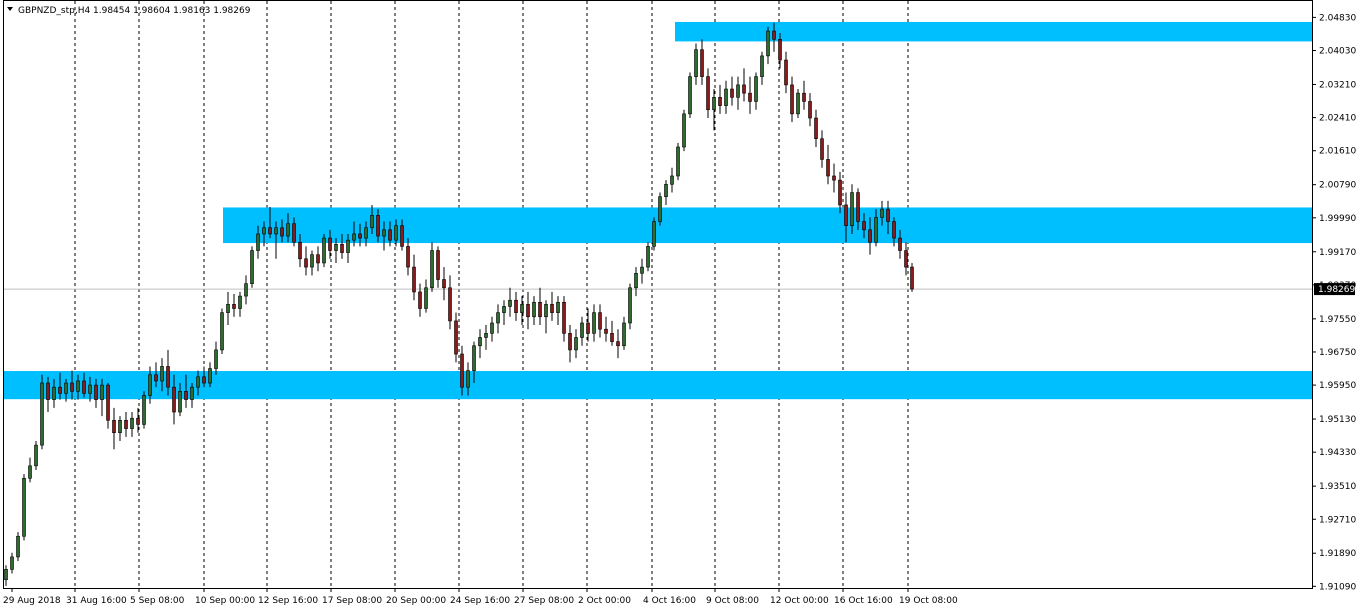 Image resolution: width=1356 pixels, height=615 pixels. I want to click on x-tick-label: 19 Oct 08:00, so click(928, 601).